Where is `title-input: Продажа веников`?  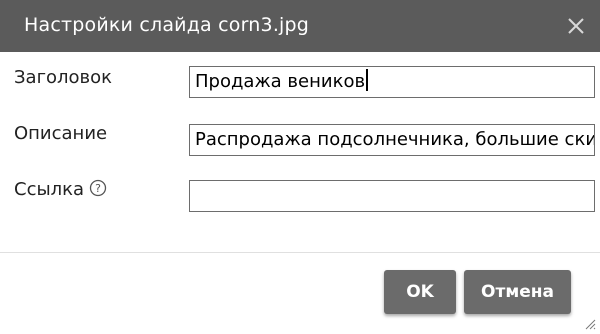
title-input: Продажа веников is located at coordinates (392, 82).